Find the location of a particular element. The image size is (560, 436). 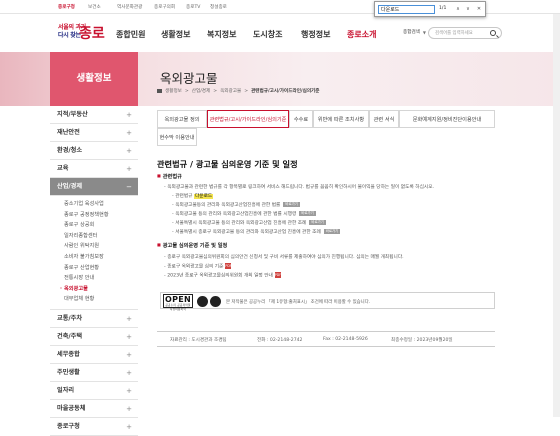

scrollbar is located at coordinates (556, 215).